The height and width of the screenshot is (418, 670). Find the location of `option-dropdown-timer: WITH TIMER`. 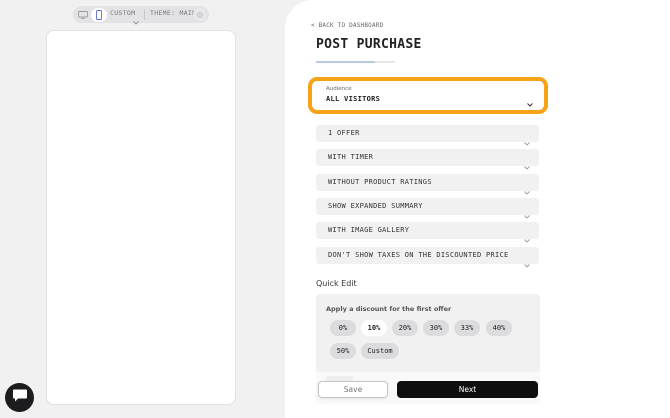

option-dropdown-timer: WITH TIMER is located at coordinates (427, 159).